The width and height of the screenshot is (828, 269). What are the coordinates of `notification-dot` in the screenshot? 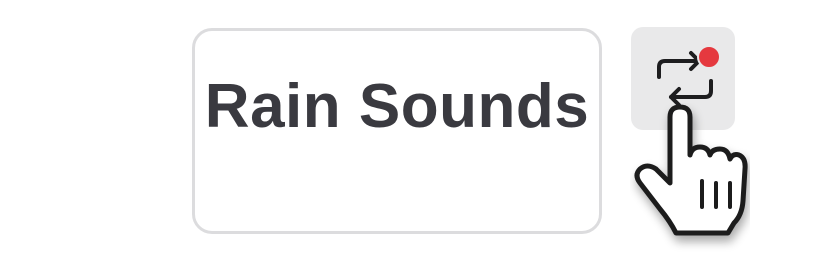 It's located at (709, 57).